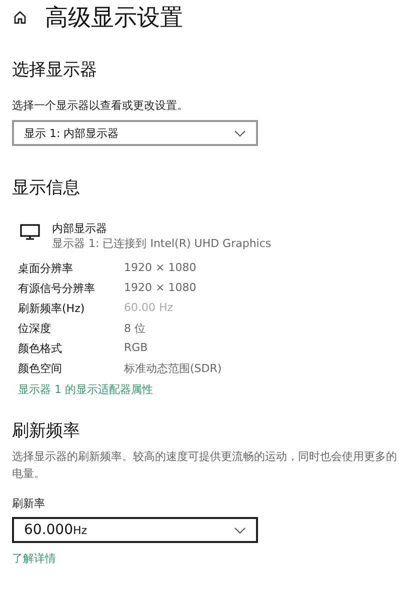 The image size is (410, 600). Describe the element at coordinates (45, 268) in the screenshot. I see `info-label: 桌面分辨率` at that location.